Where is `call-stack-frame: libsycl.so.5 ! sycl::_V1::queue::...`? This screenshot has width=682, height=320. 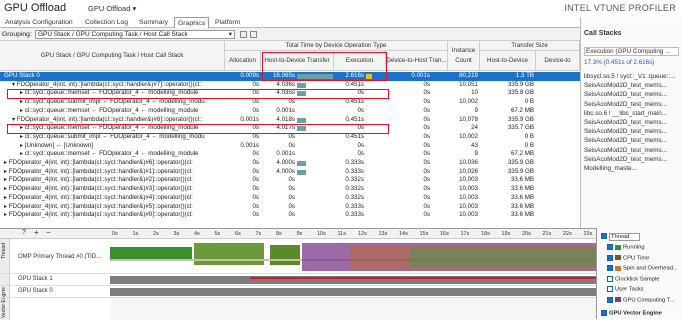 call-stack-frame: libsycl.so.5 ! sycl::_V1::queue::... is located at coordinates (631, 76).